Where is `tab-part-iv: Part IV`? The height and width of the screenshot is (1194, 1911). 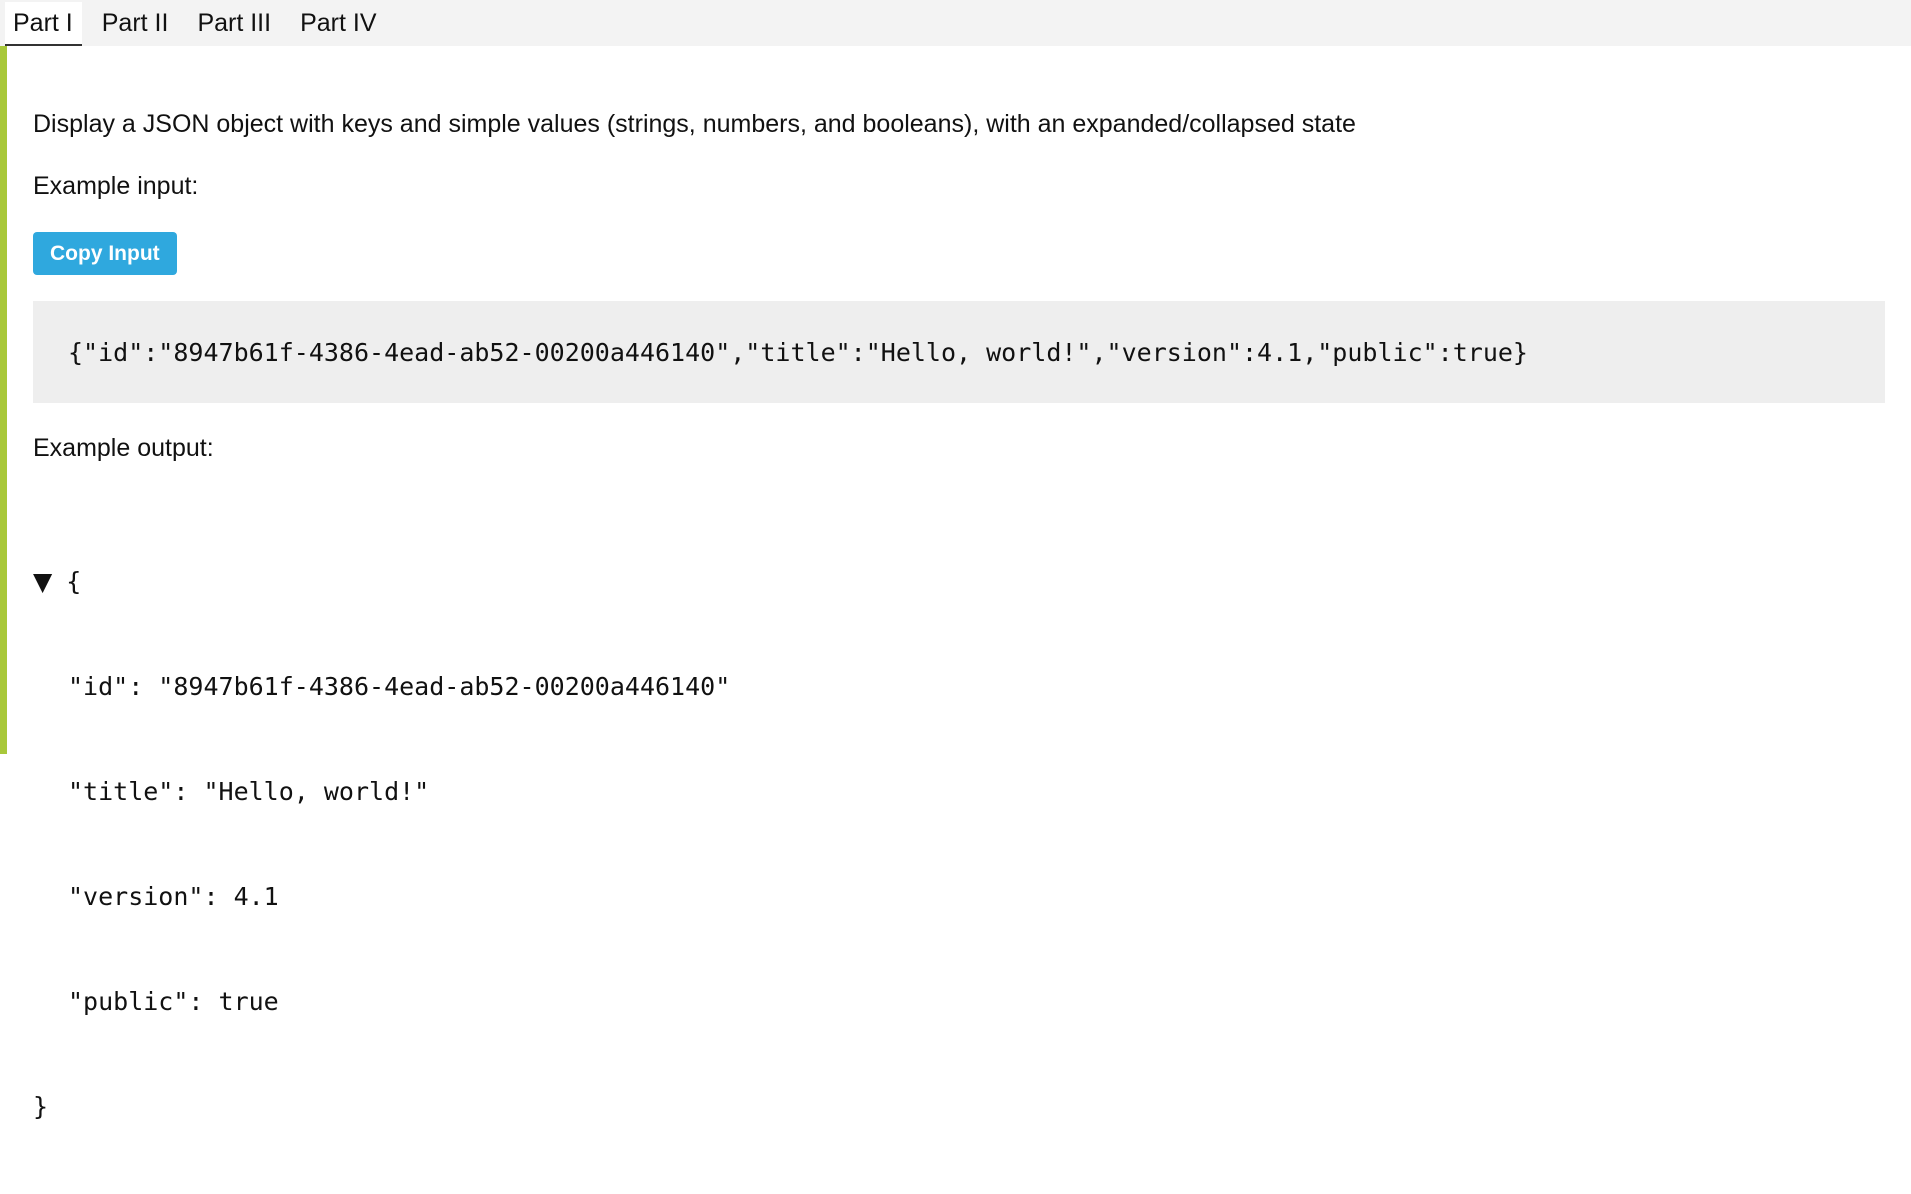
tab-part-iv: Part IV is located at coordinates (338, 24).